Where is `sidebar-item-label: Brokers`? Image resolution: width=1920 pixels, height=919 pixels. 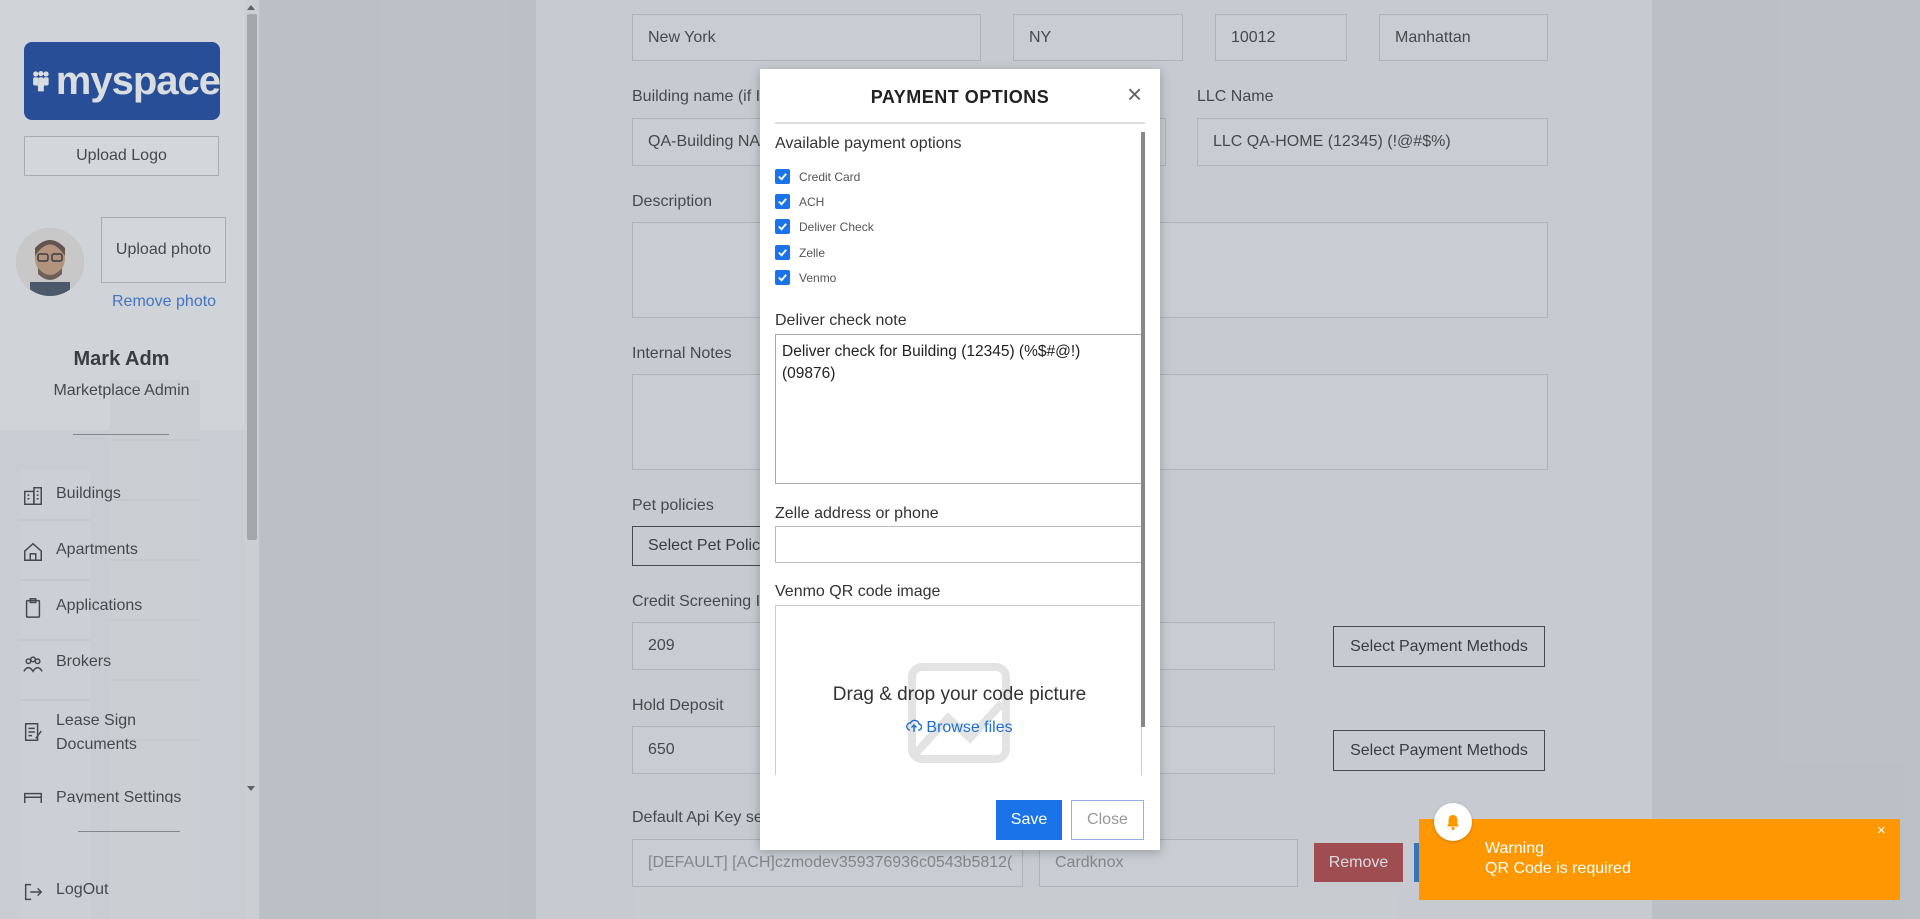
sidebar-item-label: Brokers is located at coordinates (84, 661).